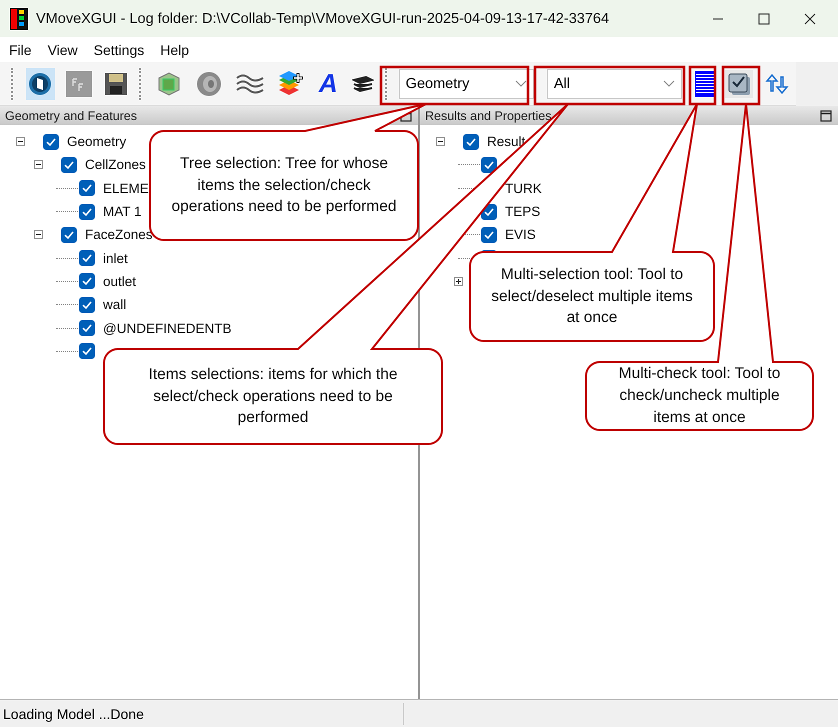 The height and width of the screenshot is (727, 838). What do you see at coordinates (592, 296) in the screenshot?
I see `callout-text: Multi-selection tool: Tool to select/deselect multiple items at once` at bounding box center [592, 296].